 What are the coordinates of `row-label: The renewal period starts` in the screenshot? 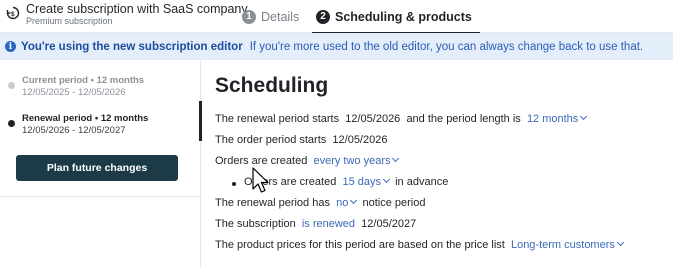 It's located at (277, 119).